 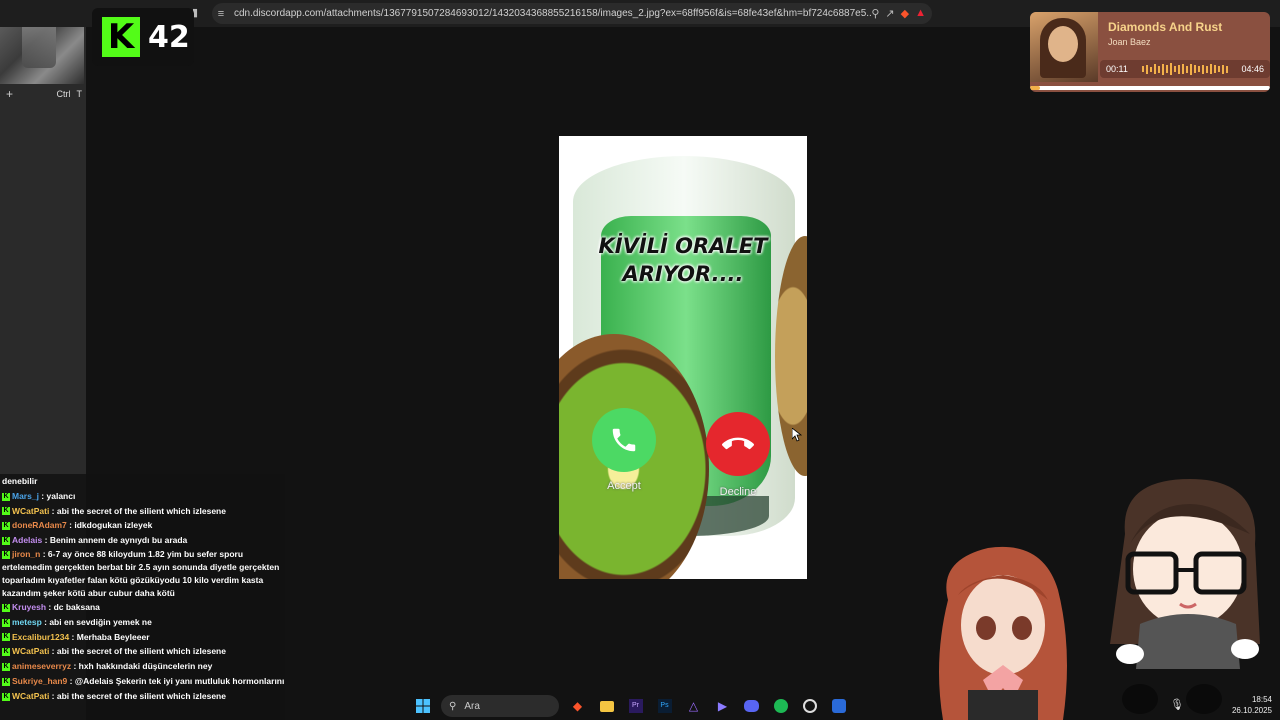 I want to click on clock-date: 26.10.2025, so click(x=1251, y=710).